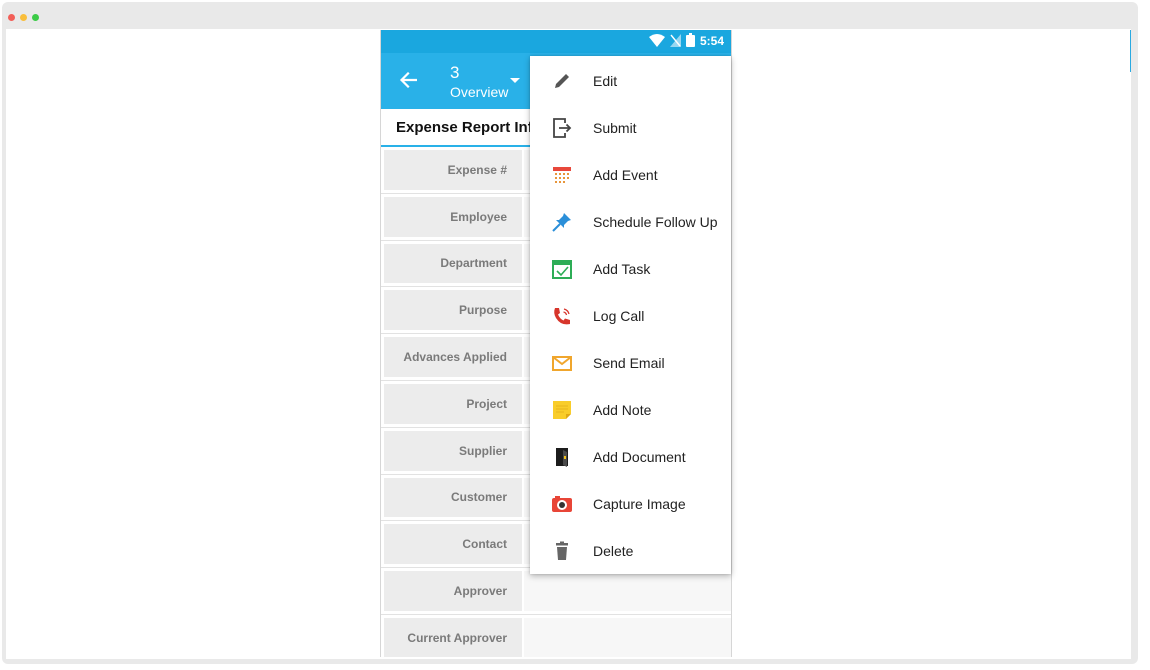 The width and height of the screenshot is (1150, 670). I want to click on pushpin-icon, so click(562, 222).